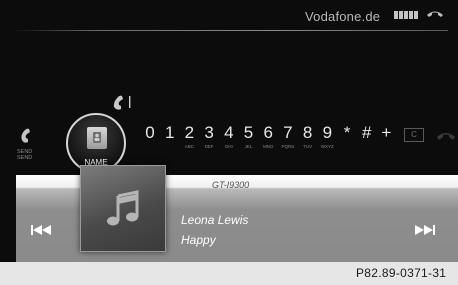 This screenshot has height=285, width=458. Describe the element at coordinates (347, 133) in the screenshot. I see `keypad-digit: *` at that location.